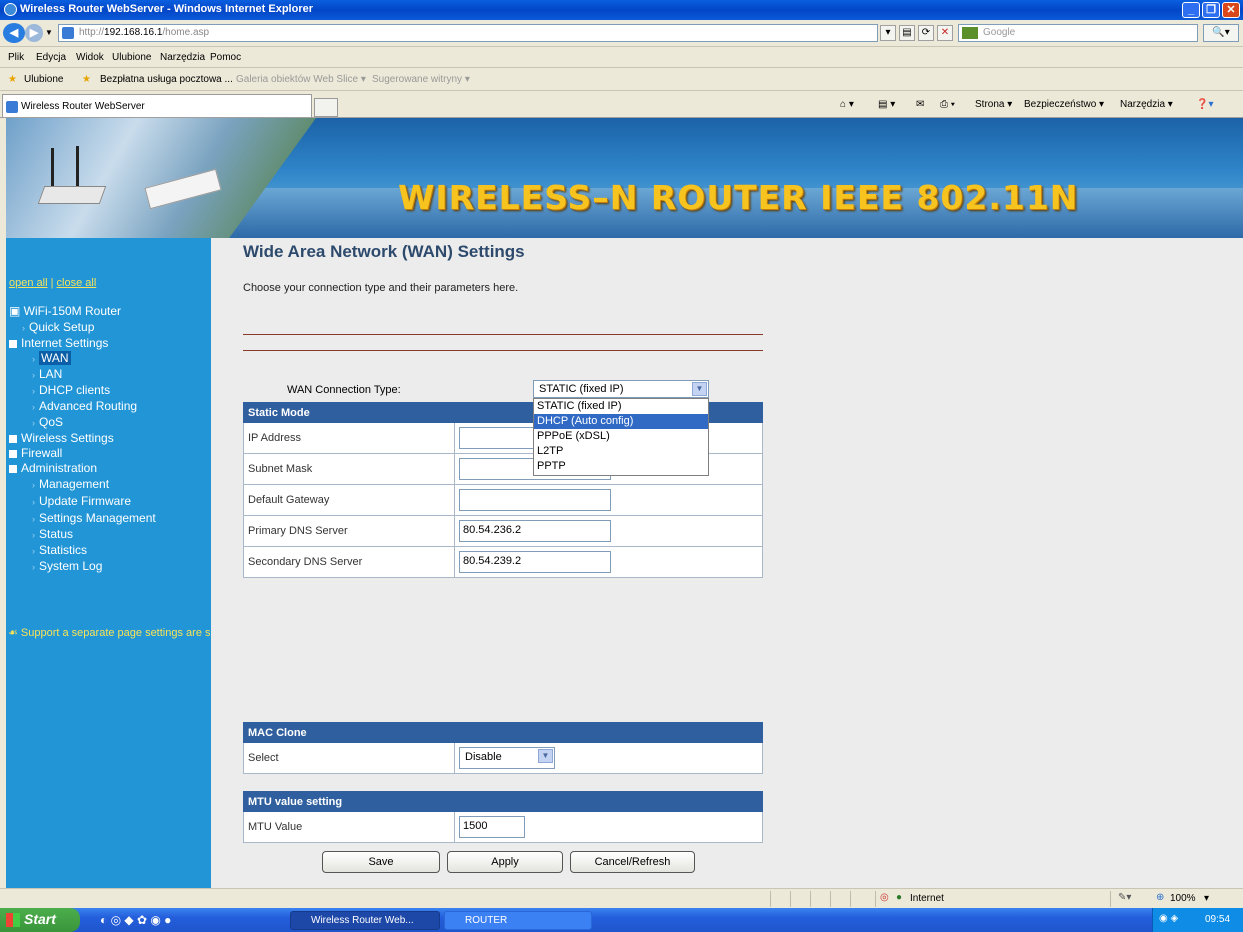 This screenshot has width=1243, height=932. I want to click on close-button: ✕, so click(1231, 10).